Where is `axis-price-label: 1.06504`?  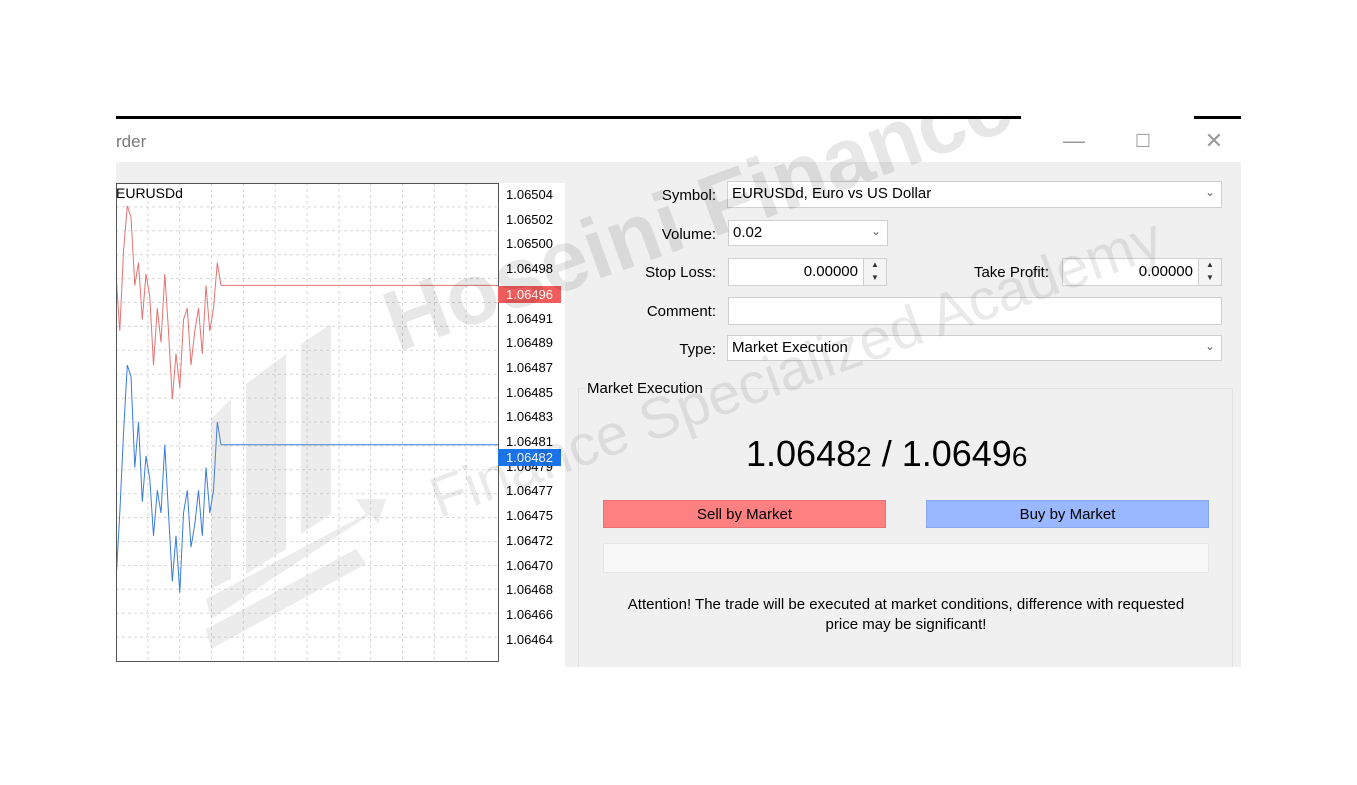
axis-price-label: 1.06504 is located at coordinates (529, 194).